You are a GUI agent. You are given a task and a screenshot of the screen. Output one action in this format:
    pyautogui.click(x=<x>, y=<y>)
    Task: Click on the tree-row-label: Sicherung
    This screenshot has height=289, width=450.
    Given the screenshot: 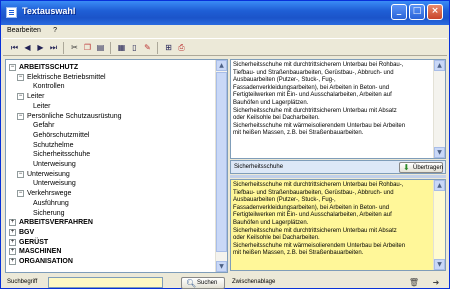 What is the action you would take?
    pyautogui.click(x=49, y=213)
    